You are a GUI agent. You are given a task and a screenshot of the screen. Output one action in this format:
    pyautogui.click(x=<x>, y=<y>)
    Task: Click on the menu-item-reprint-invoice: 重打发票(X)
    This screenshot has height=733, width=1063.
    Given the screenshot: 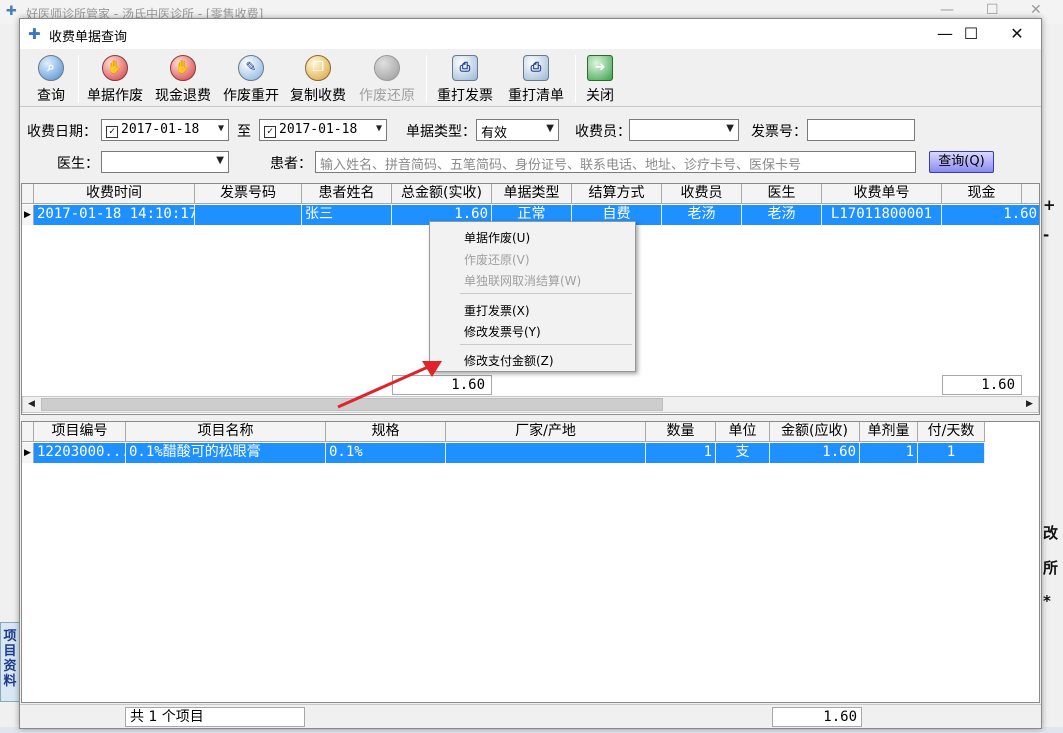 What is the action you would take?
    pyautogui.click(x=497, y=310)
    